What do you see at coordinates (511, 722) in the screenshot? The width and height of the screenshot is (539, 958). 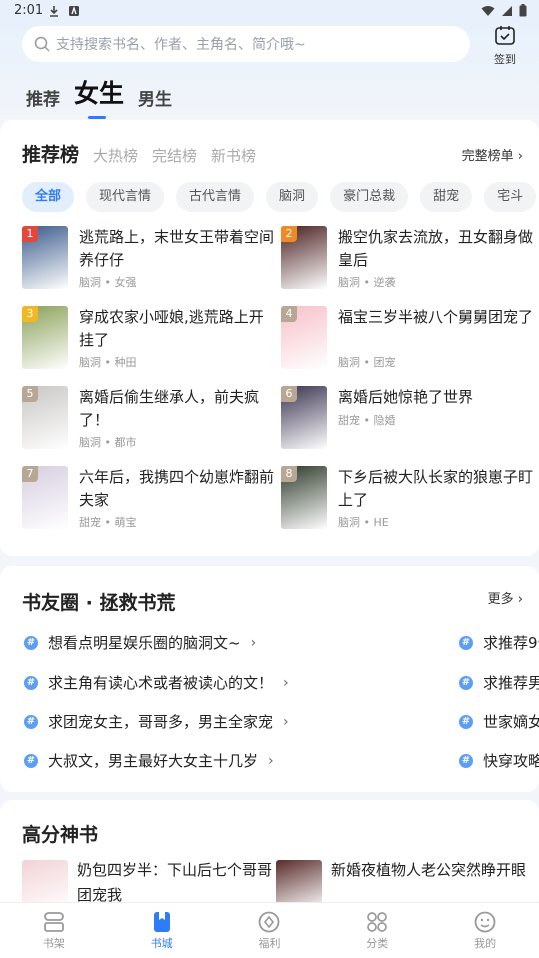 I see `topic-text: 世家嫡女` at bounding box center [511, 722].